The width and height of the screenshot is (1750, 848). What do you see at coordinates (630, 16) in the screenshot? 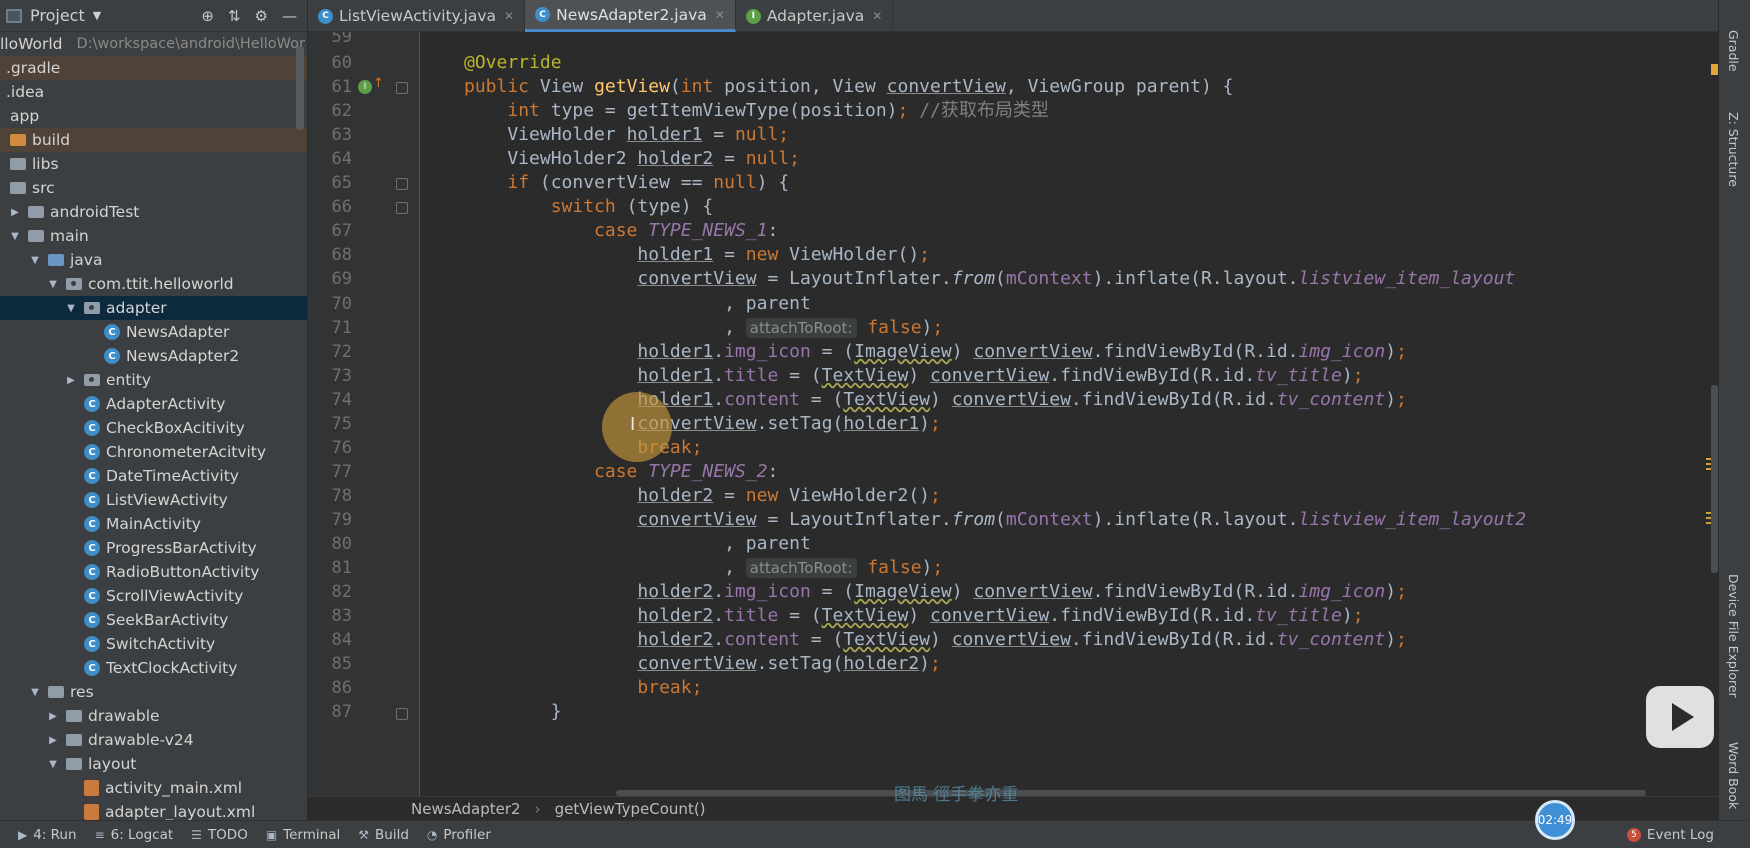
I see `tab-newsadapter2: C NewsAdapter2.java ✕` at bounding box center [630, 16].